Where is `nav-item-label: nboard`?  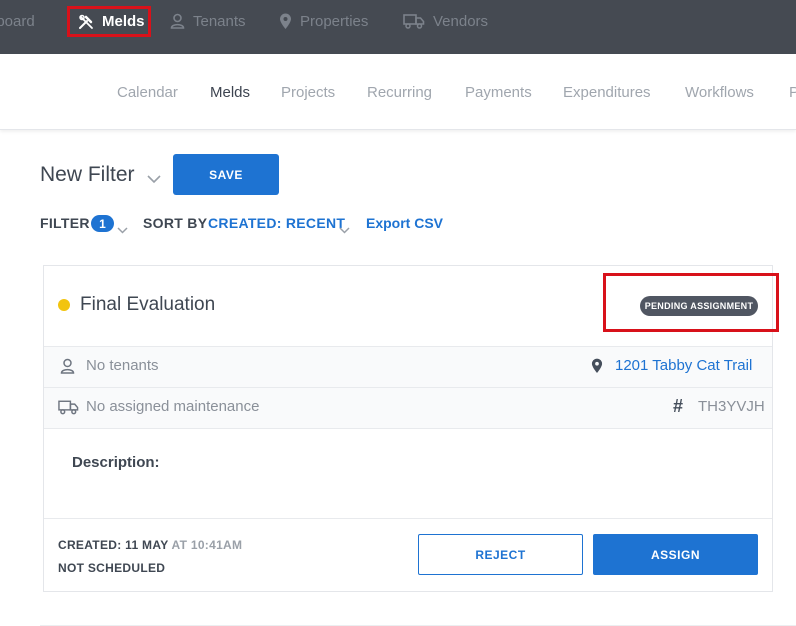
nav-item-label: nboard is located at coordinates (17, 21).